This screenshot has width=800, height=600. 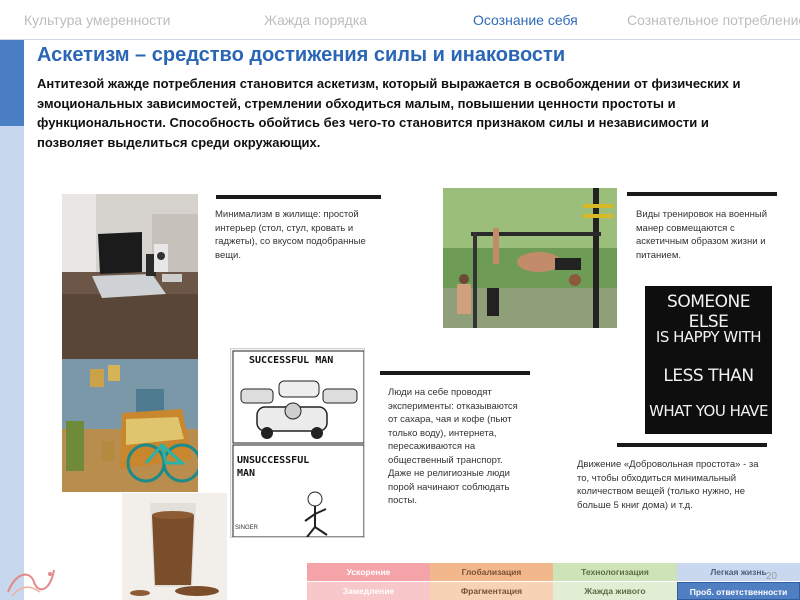 What do you see at coordinates (772, 576) in the screenshot?
I see `page-number: 20` at bounding box center [772, 576].